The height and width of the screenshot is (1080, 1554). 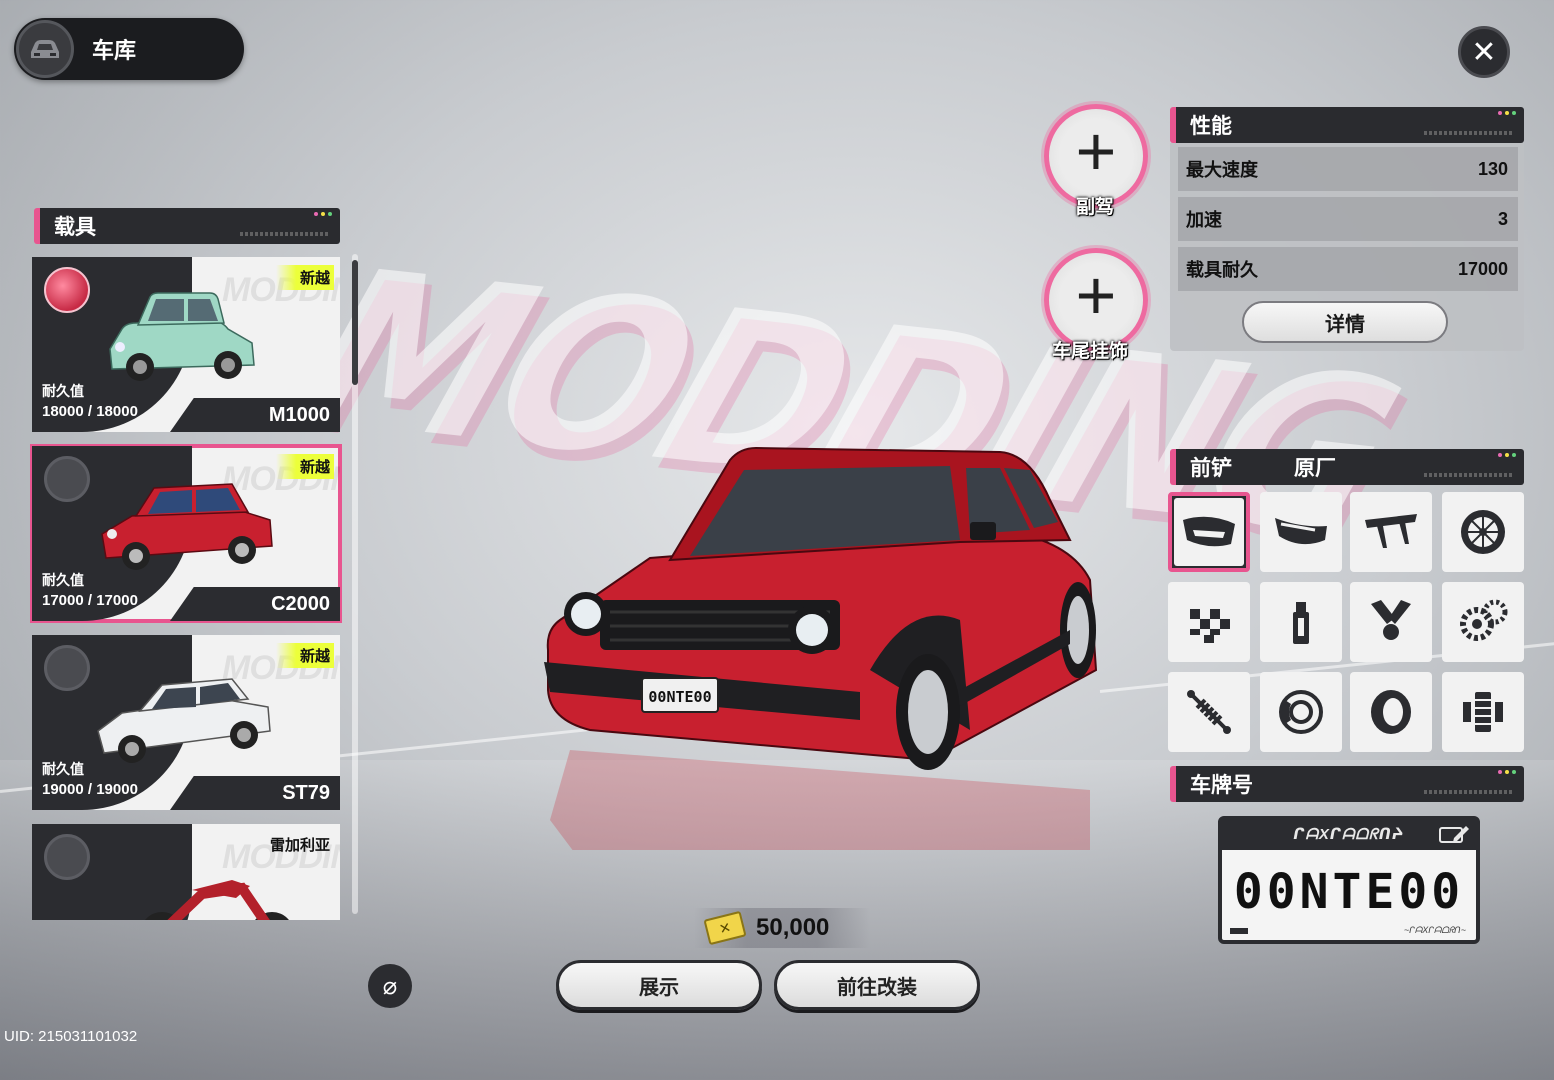 I want to click on parts-grid, so click(x=1347, y=624).